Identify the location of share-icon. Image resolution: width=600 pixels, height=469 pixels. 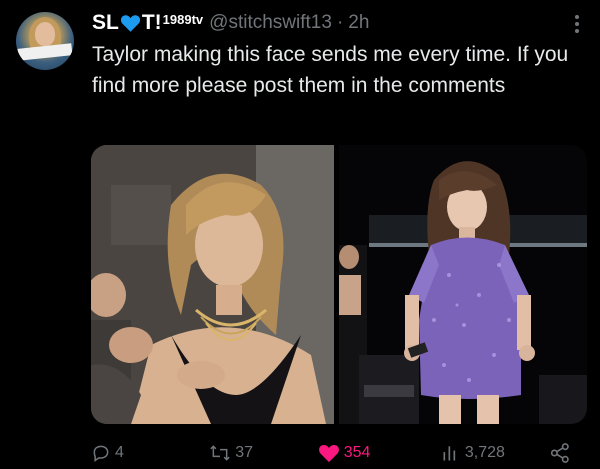
(560, 453).